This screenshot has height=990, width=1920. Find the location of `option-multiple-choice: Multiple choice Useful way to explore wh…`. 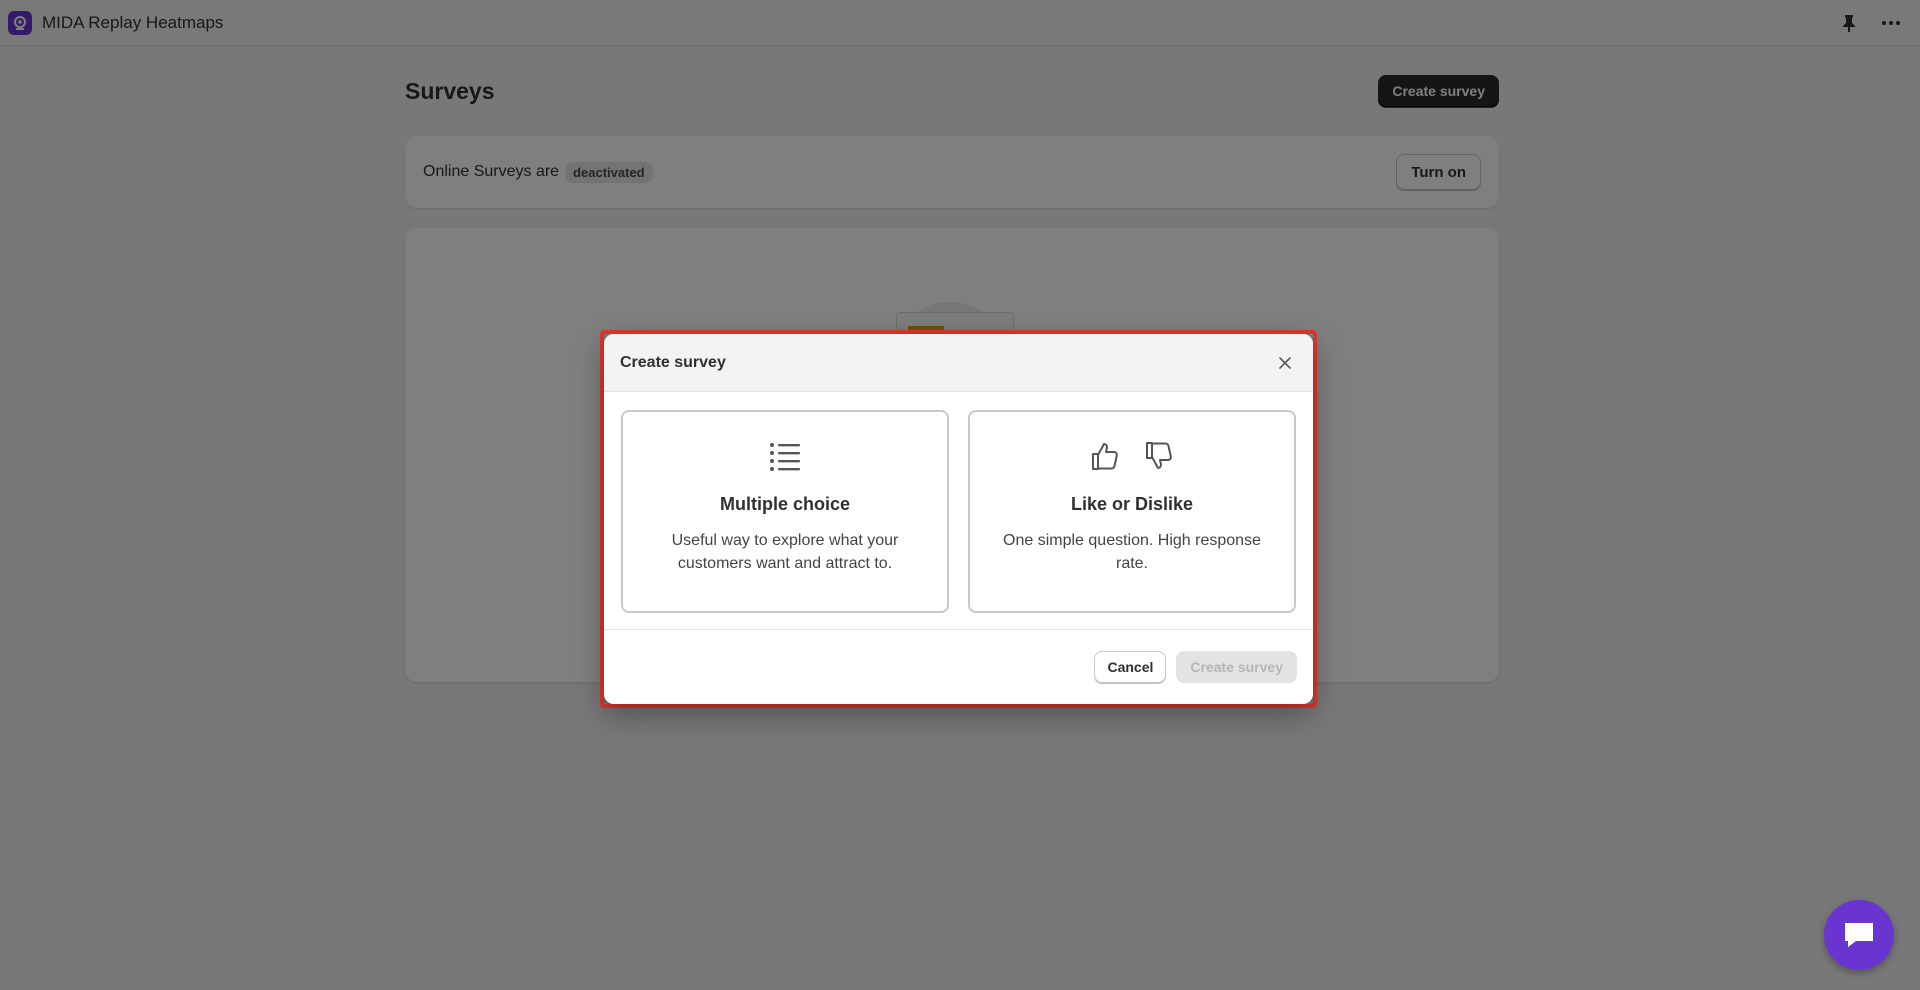

option-multiple-choice: Multiple choice Useful way to explore wh… is located at coordinates (785, 511).